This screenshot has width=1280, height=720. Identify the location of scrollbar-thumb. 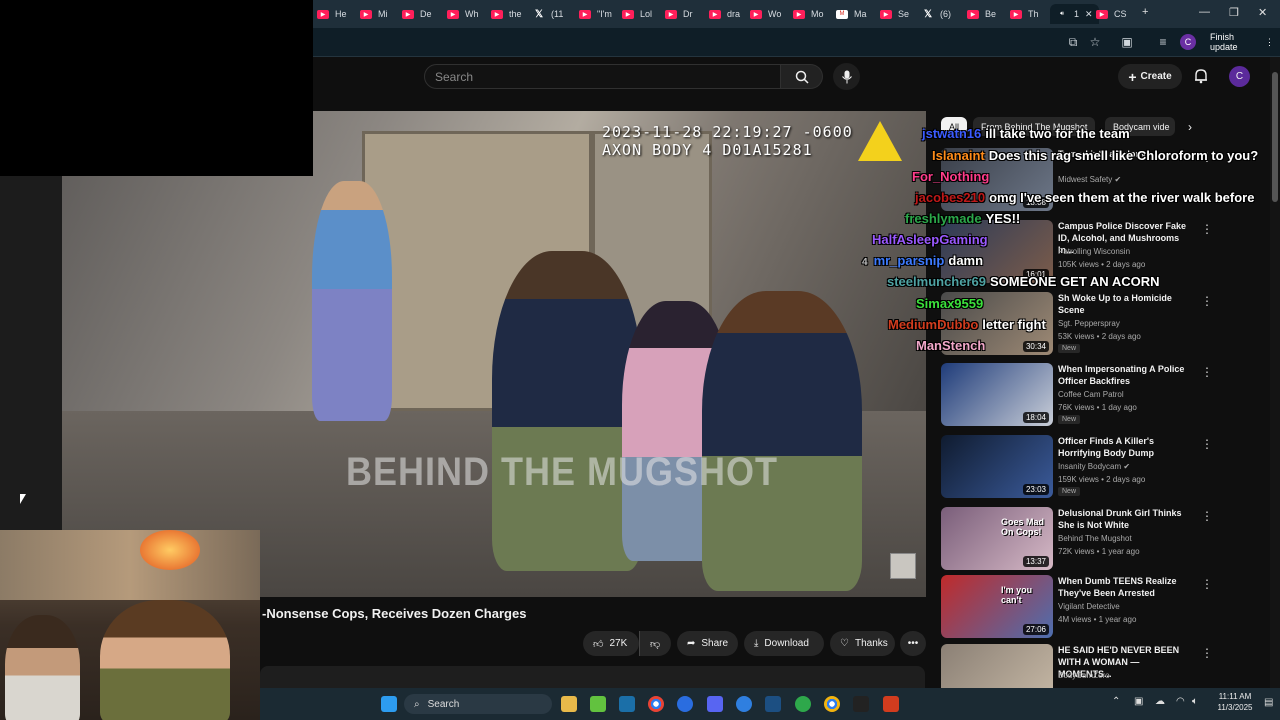
(1275, 137).